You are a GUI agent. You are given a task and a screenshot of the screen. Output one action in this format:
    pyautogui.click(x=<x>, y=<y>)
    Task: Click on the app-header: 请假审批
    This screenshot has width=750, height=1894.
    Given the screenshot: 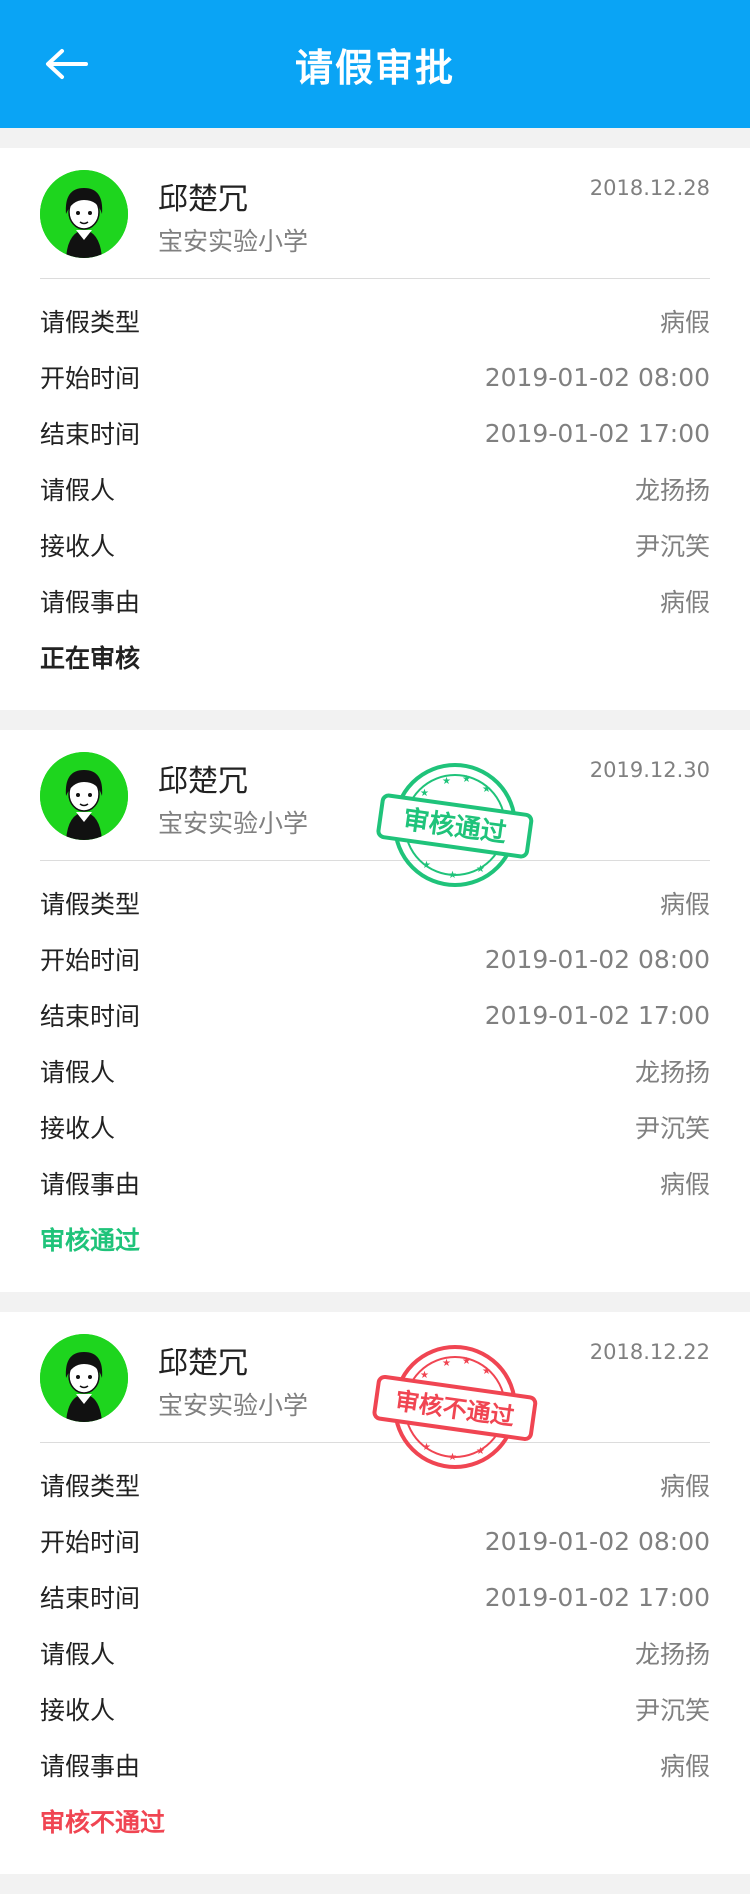 What is the action you would take?
    pyautogui.click(x=375, y=64)
    